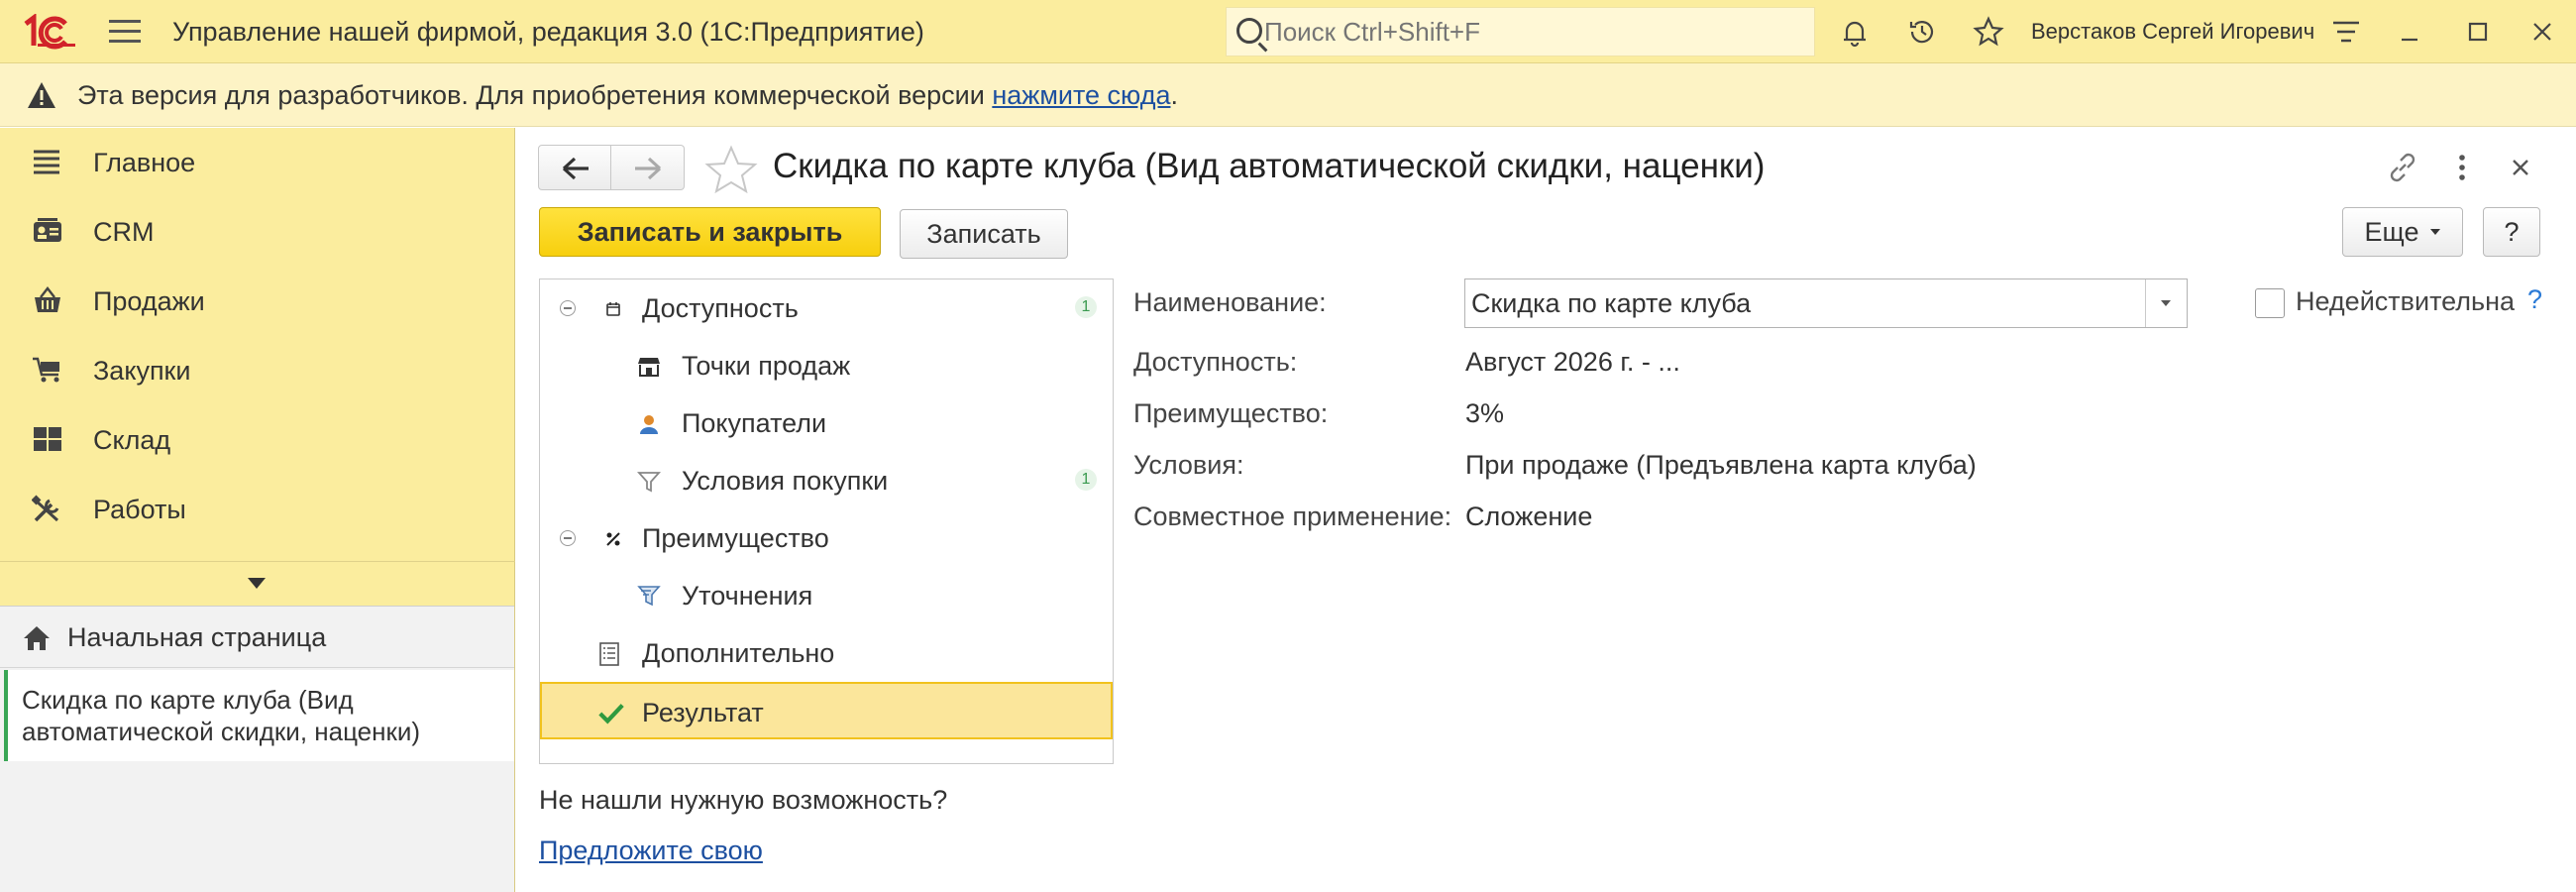 The height and width of the screenshot is (892, 2576). What do you see at coordinates (649, 367) in the screenshot?
I see `store-icon` at bounding box center [649, 367].